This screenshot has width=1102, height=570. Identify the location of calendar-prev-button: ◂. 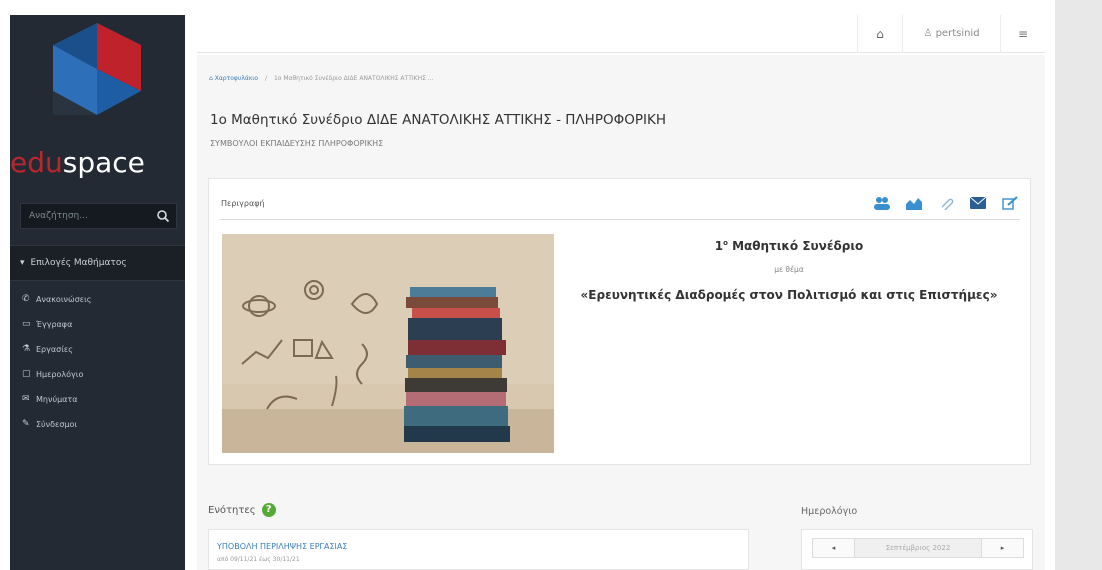
(834, 548).